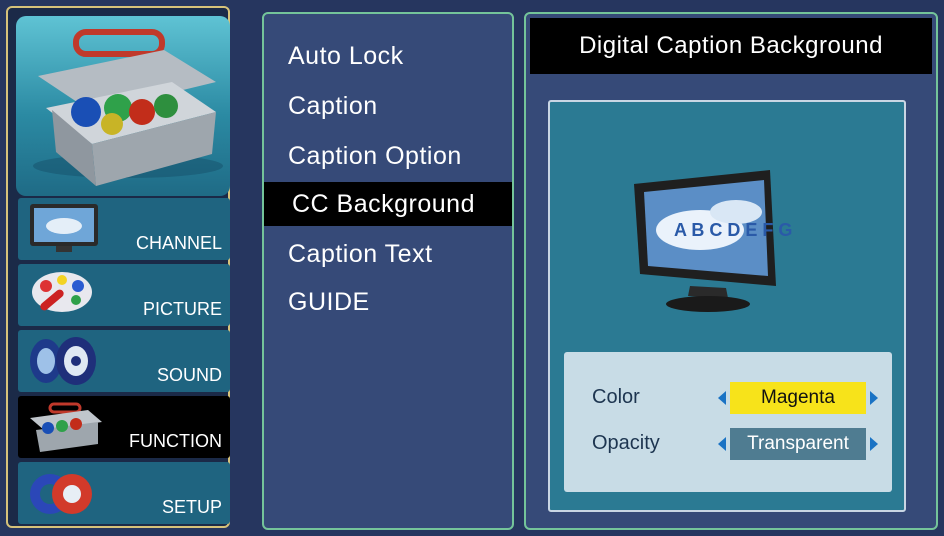  Describe the element at coordinates (178, 243) in the screenshot. I see `category-label: CHANNEL` at that location.